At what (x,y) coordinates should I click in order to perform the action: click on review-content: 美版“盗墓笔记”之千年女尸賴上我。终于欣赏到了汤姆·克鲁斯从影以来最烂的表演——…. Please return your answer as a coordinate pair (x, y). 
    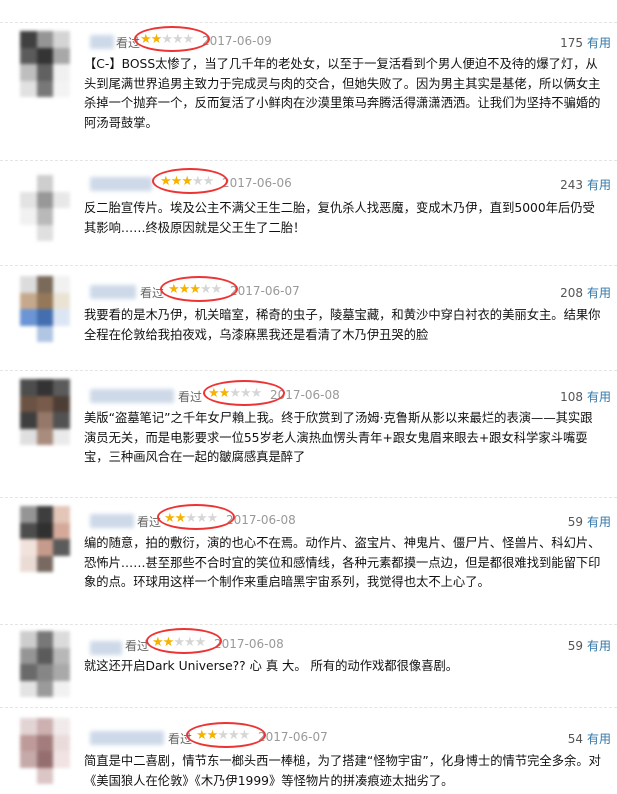
    Looking at the image, I should click on (338, 437).